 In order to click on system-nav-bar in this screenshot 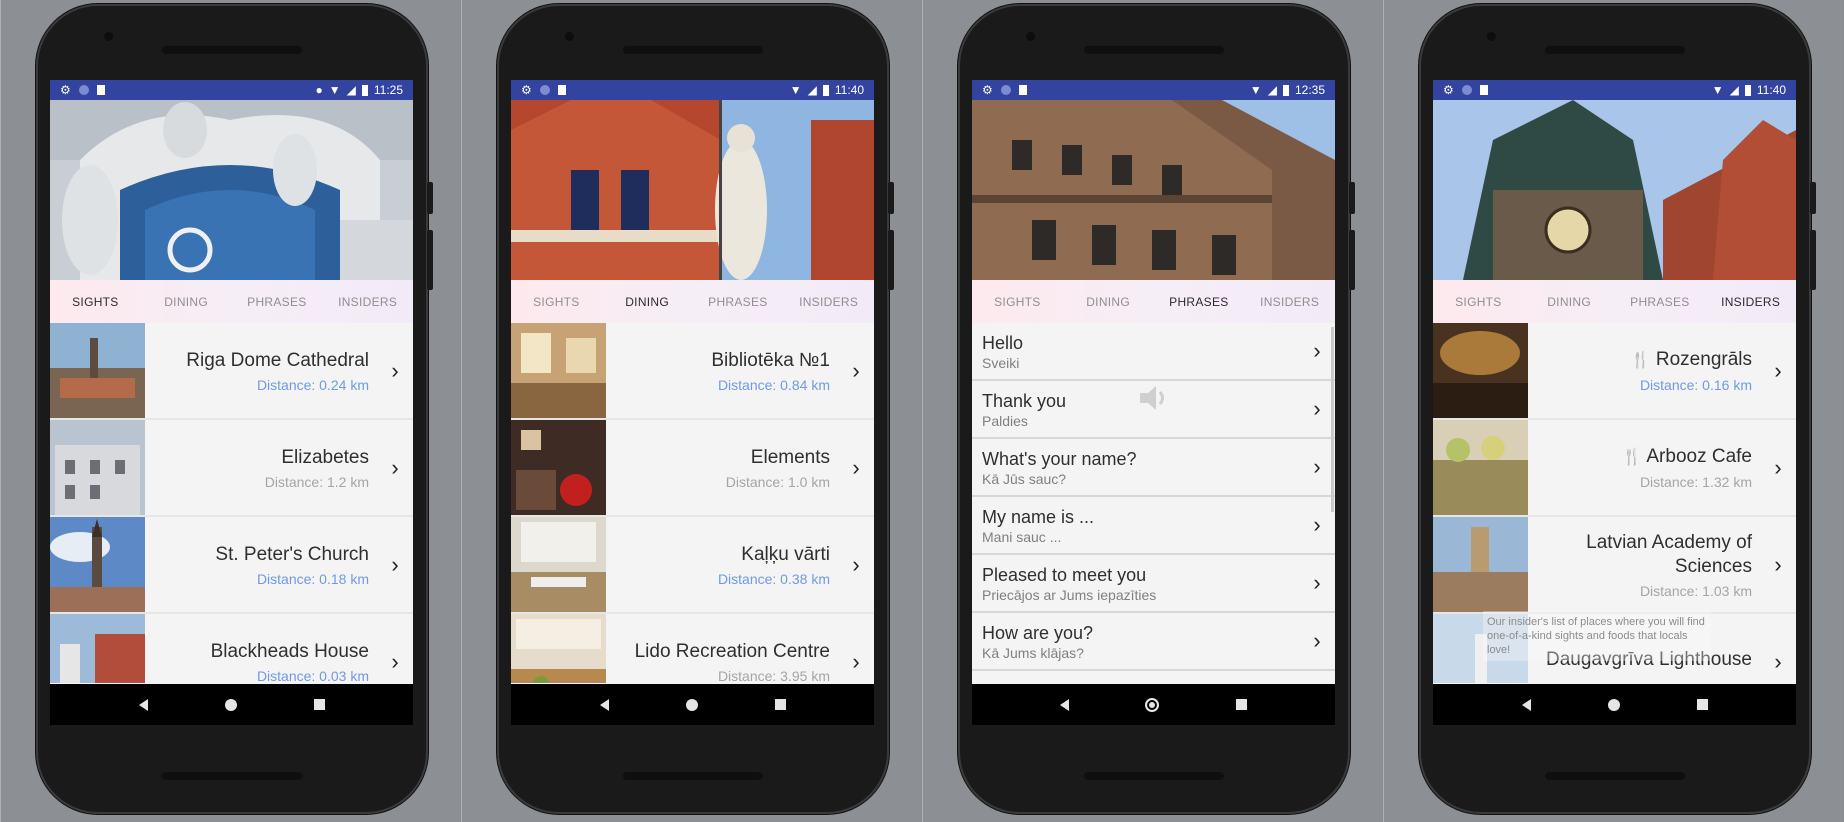, I will do `click(231, 704)`.